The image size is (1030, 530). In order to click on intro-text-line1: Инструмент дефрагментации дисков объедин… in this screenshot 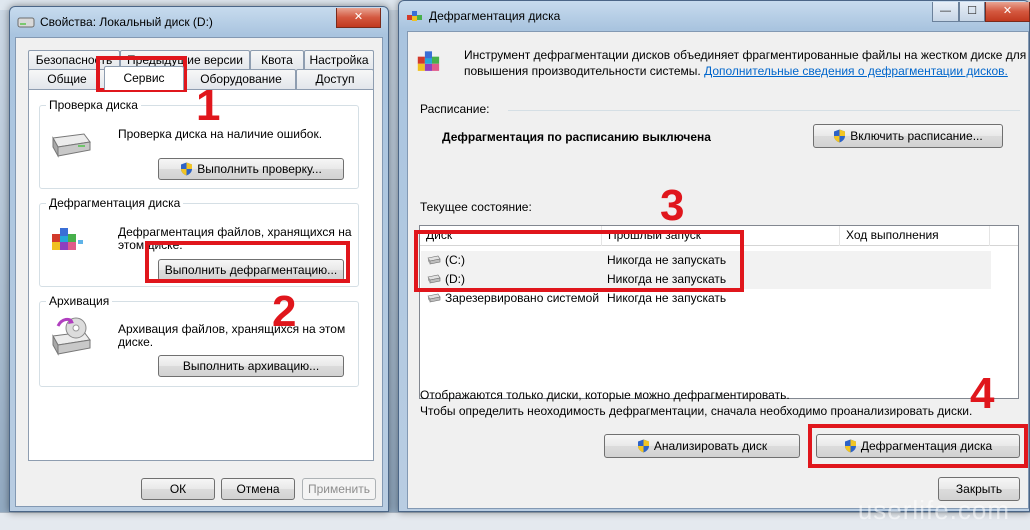, I will do `click(745, 55)`.